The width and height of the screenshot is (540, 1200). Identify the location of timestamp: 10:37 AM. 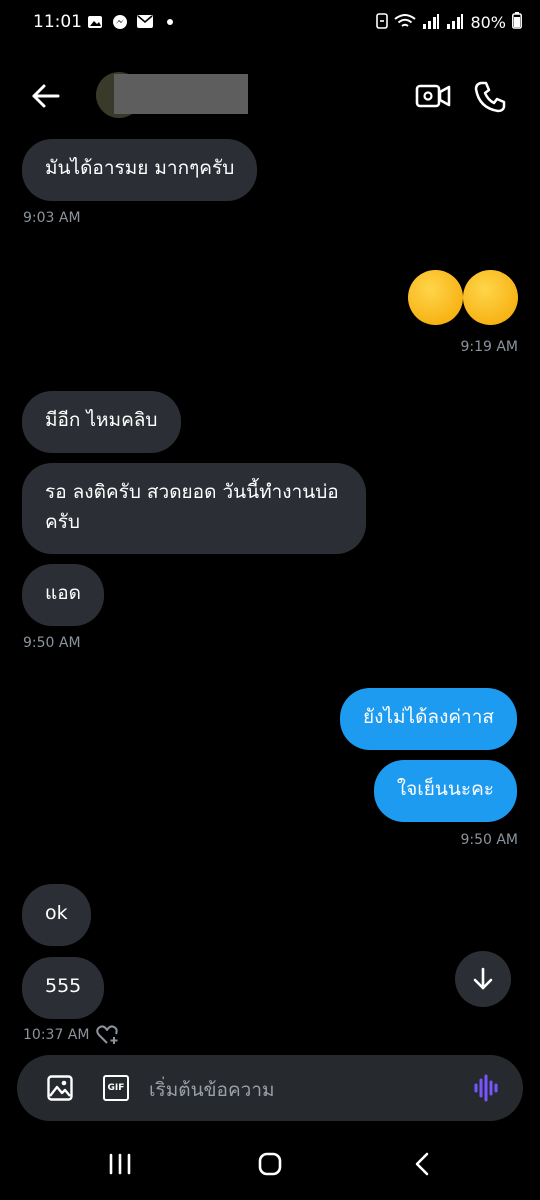
(56, 1035).